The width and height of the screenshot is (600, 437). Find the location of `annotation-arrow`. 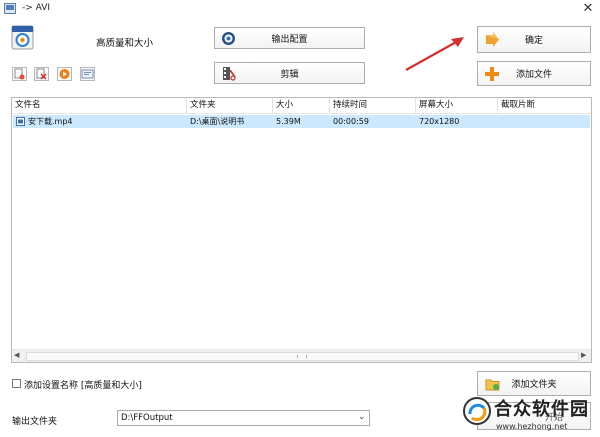

annotation-arrow is located at coordinates (434, 54).